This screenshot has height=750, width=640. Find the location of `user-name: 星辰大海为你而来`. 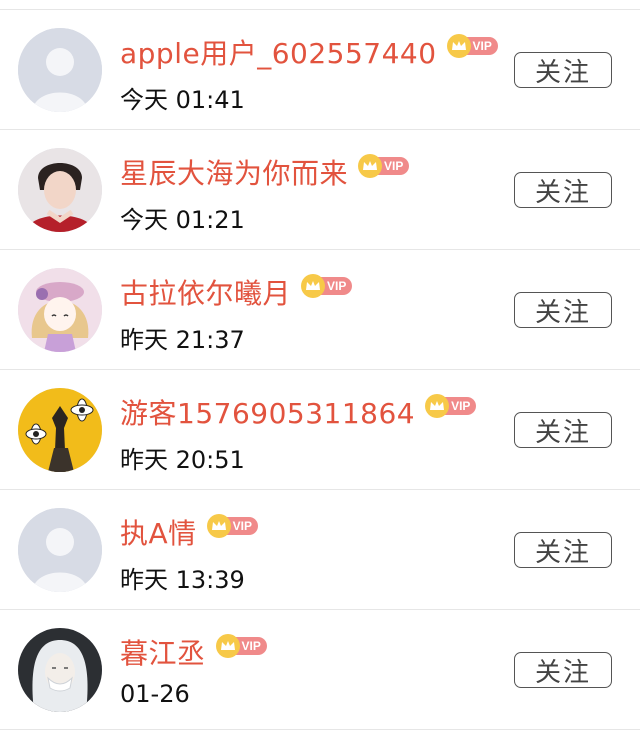

user-name: 星辰大海为你而来 is located at coordinates (234, 172).